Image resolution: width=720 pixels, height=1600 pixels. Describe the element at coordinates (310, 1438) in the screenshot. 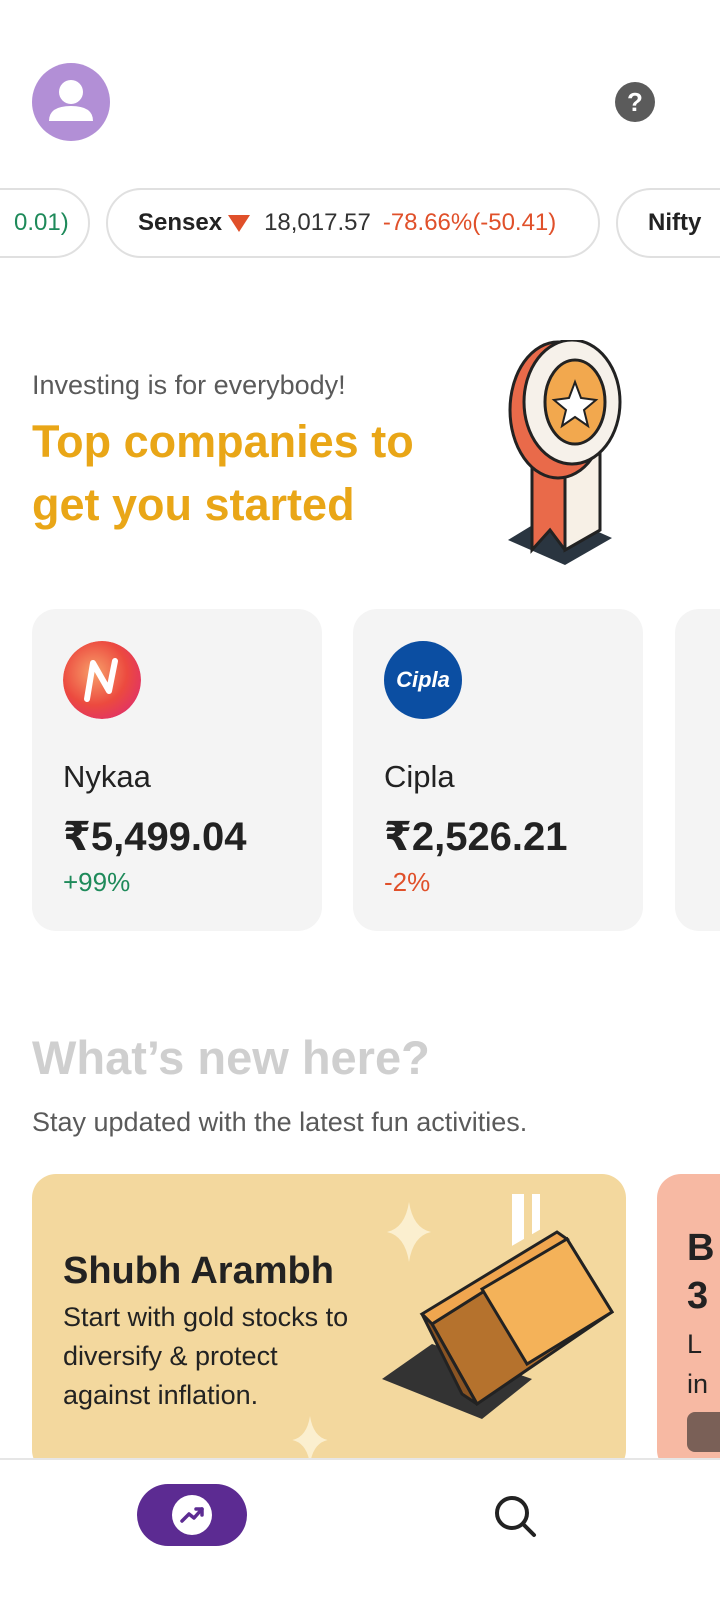

I see `sparkle-icon` at that location.